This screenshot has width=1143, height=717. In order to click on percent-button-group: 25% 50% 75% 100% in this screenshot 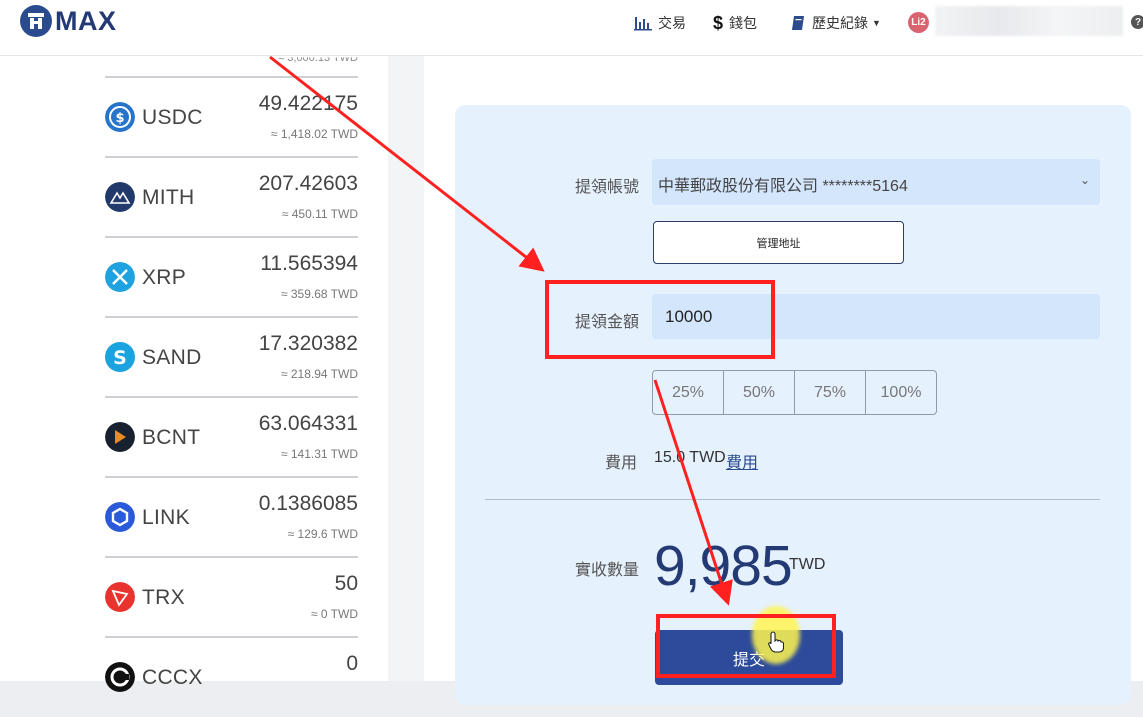, I will do `click(794, 392)`.